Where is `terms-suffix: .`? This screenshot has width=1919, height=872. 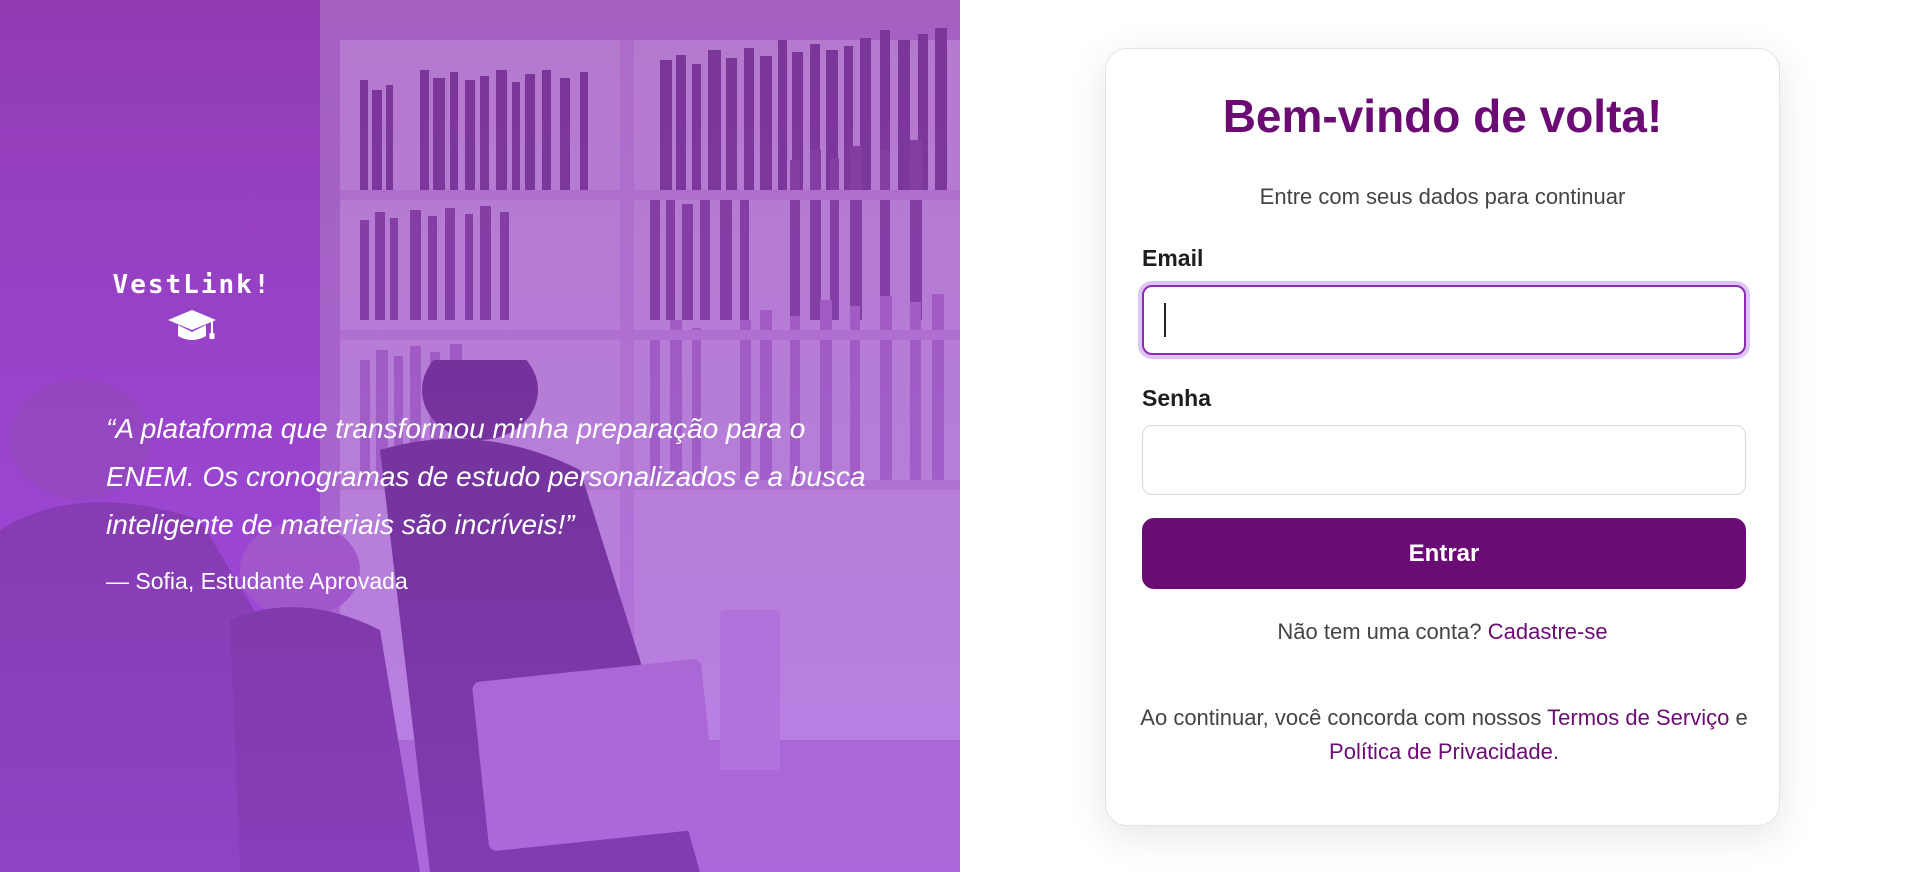
terms-suffix: . is located at coordinates (1555, 751).